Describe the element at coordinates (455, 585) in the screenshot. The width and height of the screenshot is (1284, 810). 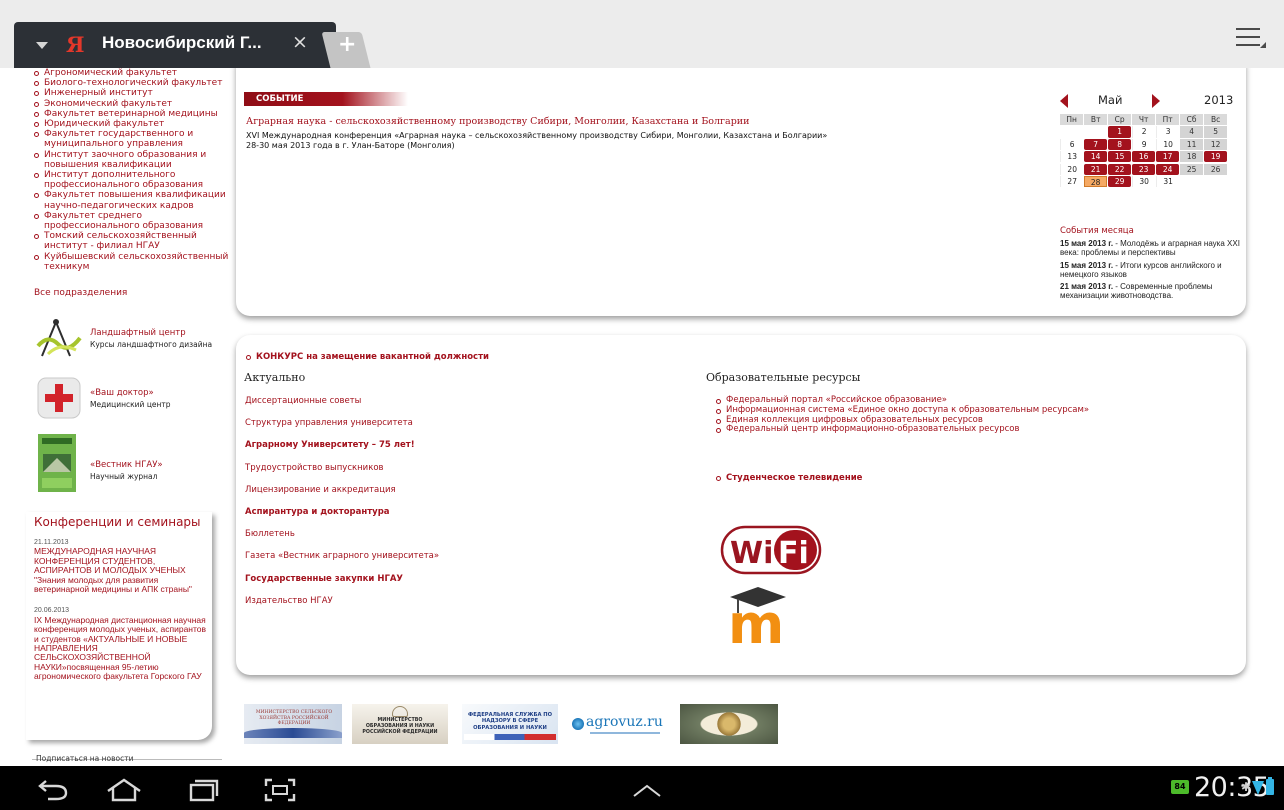
I see `actual-link: Государственные закупки НГАУ` at that location.